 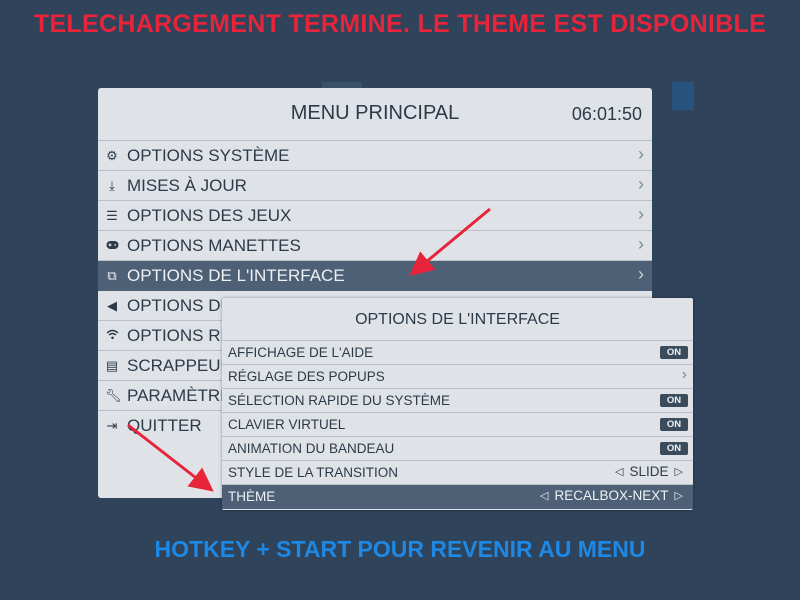 I want to click on exit-icon: ⇥, so click(x=112, y=425).